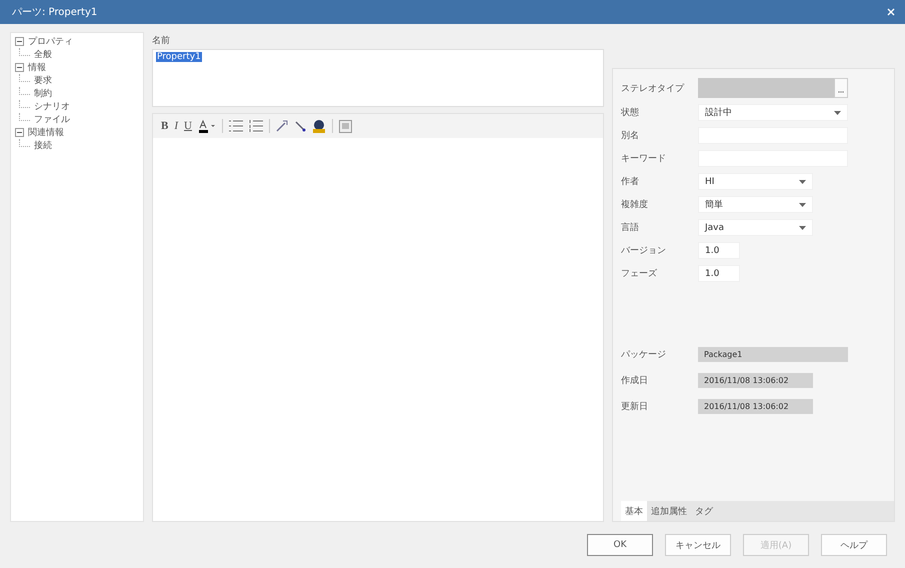  Describe the element at coordinates (37, 67) in the screenshot. I see `tree-item: 情報` at that location.